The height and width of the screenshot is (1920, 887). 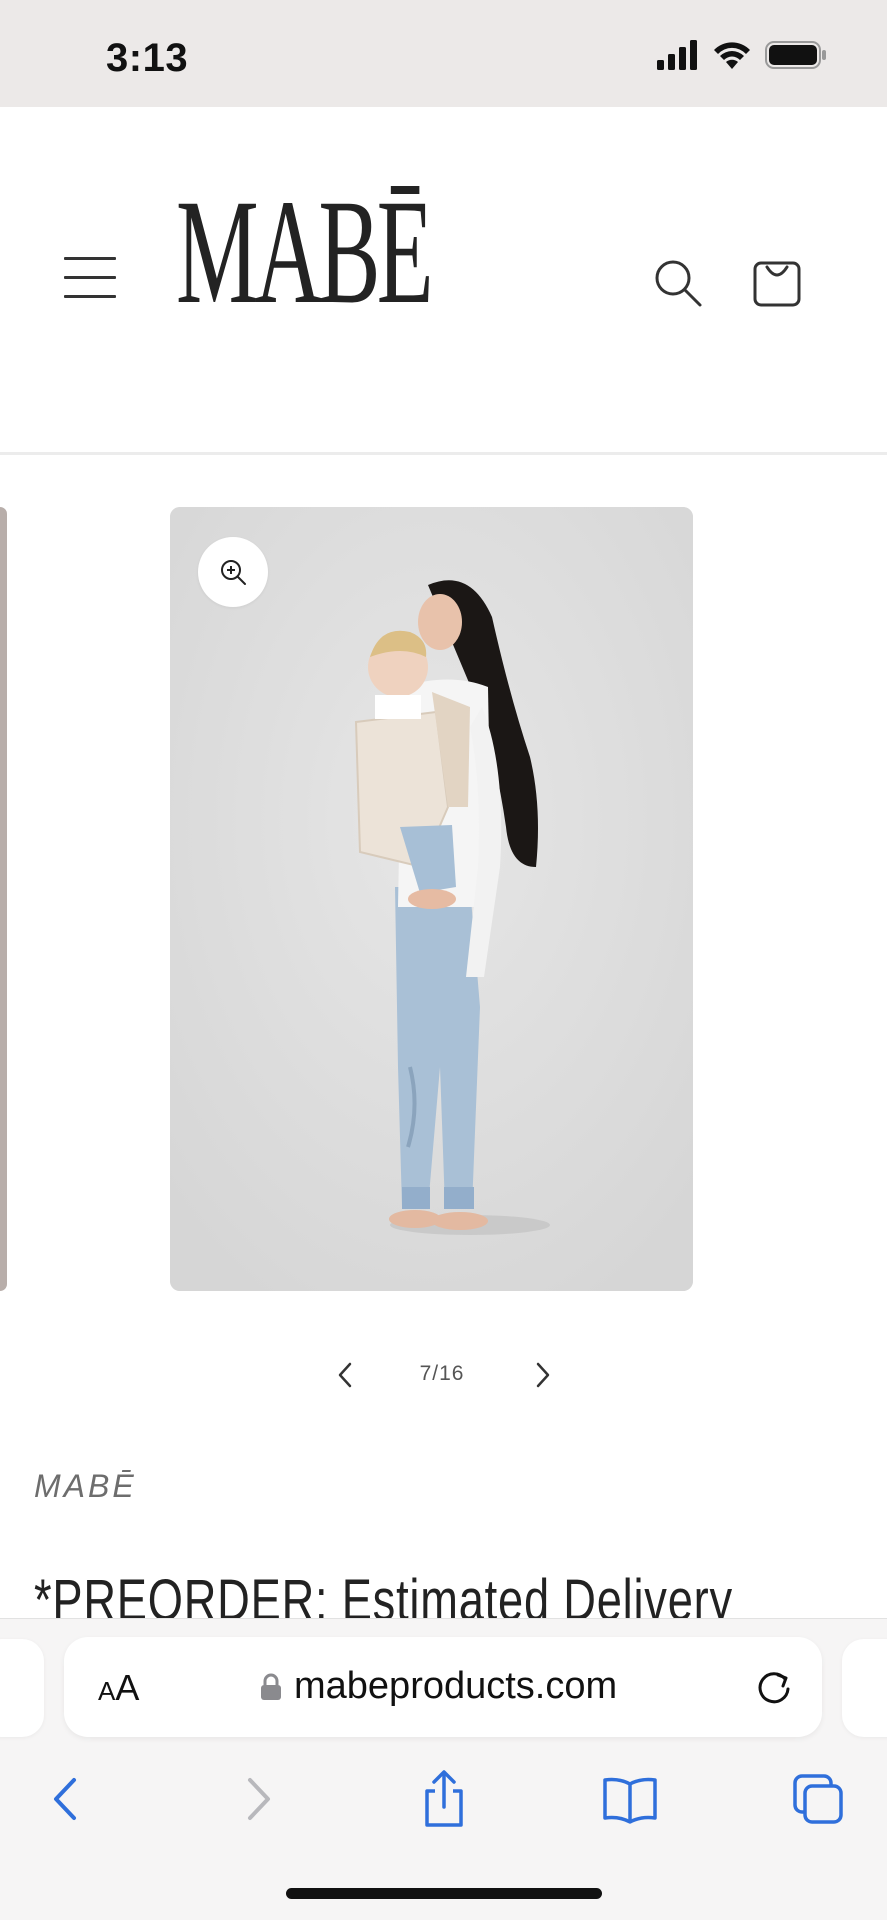 What do you see at coordinates (456, 1686) in the screenshot?
I see `url-text: mabeproducts.com` at bounding box center [456, 1686].